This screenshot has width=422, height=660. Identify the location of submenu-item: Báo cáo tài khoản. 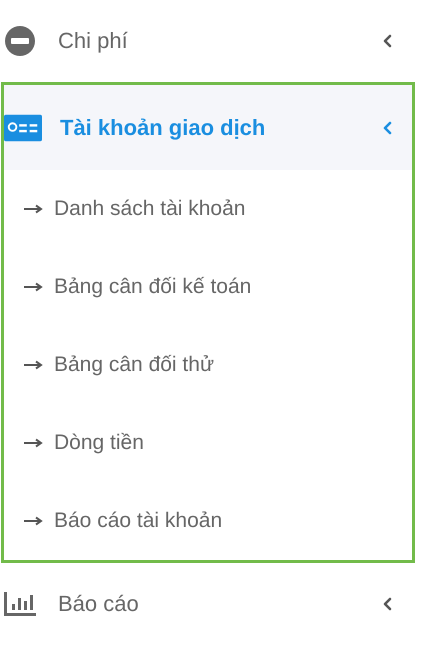
(208, 521).